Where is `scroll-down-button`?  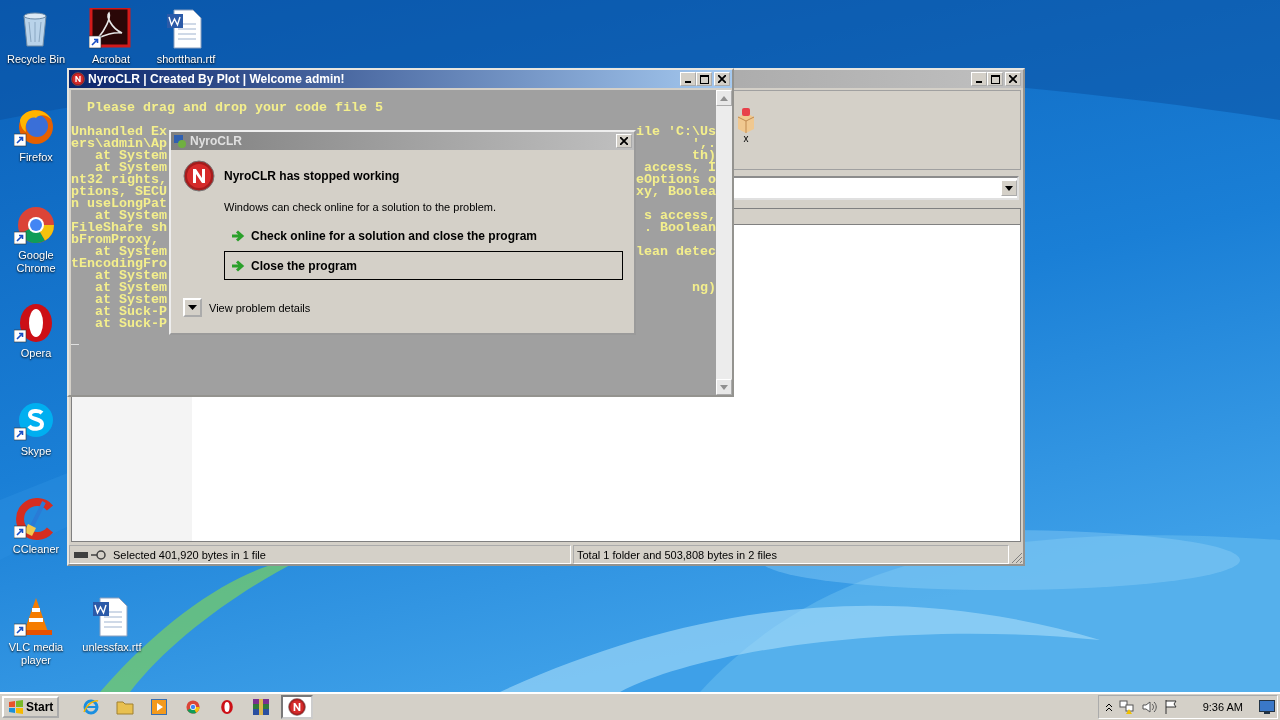
scroll-down-button is located at coordinates (724, 387).